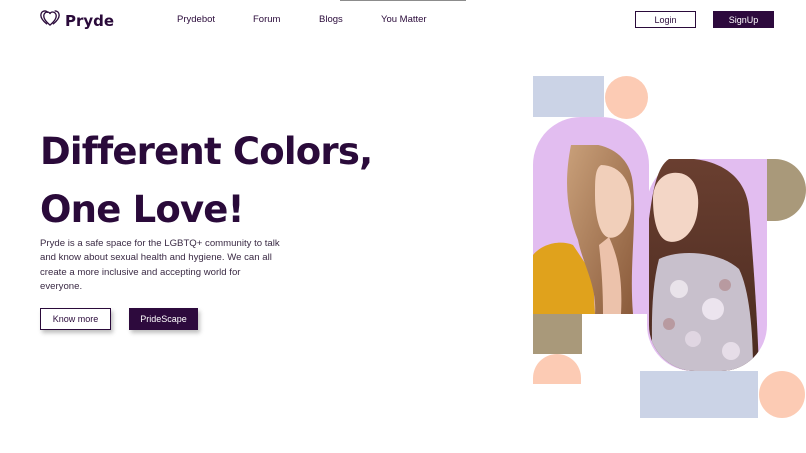 Image resolution: width=806 pixels, height=453 pixels. Describe the element at coordinates (163, 319) in the screenshot. I see `pridescape-button: PrideScape` at that location.